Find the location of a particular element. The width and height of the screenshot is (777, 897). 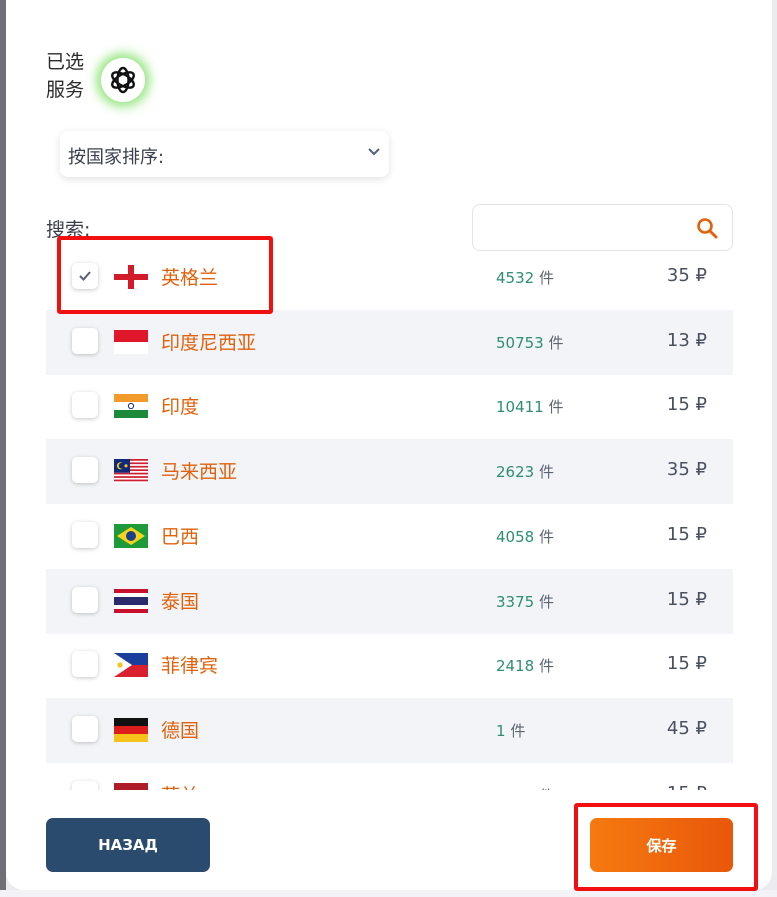

flag-malaysia-icon is located at coordinates (131, 471).